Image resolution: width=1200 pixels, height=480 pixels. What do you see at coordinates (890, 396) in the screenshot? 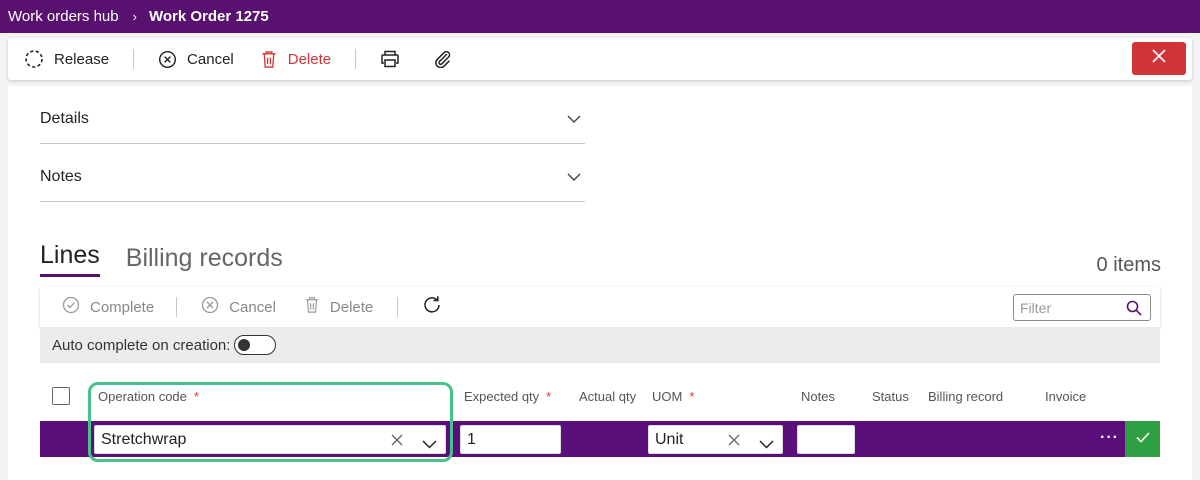
I see `column-header-status: Status` at bounding box center [890, 396].